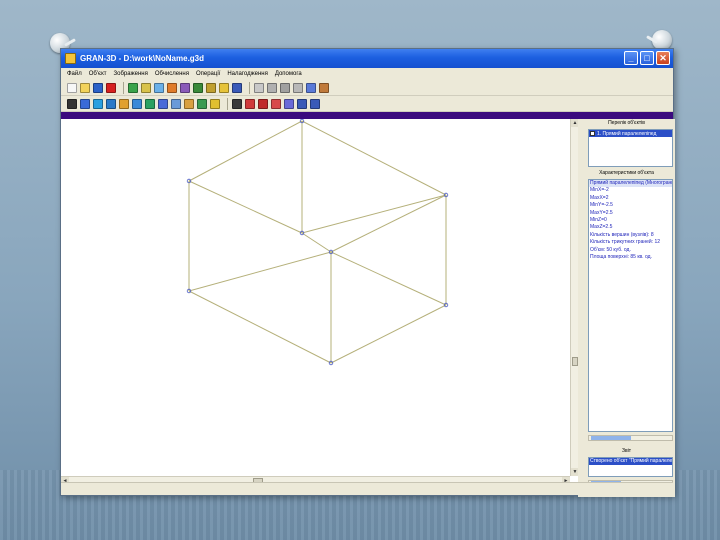  What do you see at coordinates (150, 103) in the screenshot?
I see `move-icon` at bounding box center [150, 103].